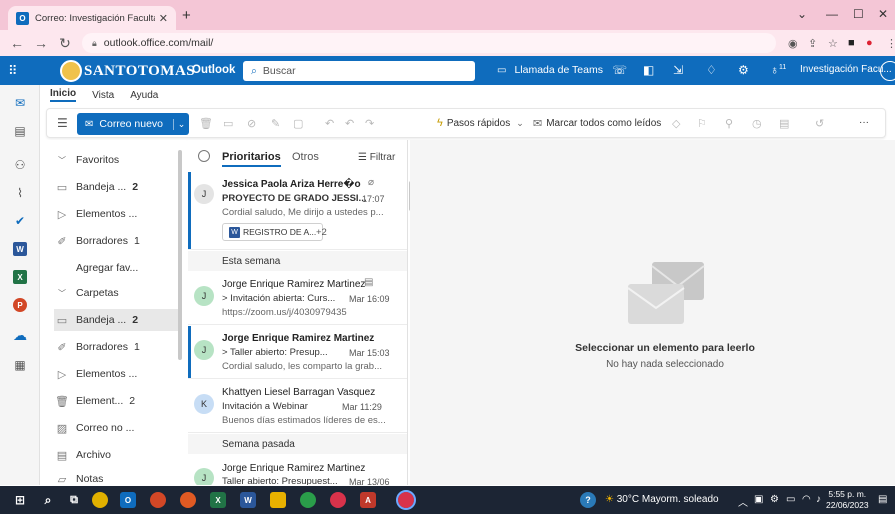 The height and width of the screenshot is (514, 895). Describe the element at coordinates (550, 70) in the screenshot. I see `teams-call-button: ▭ Llamada de Teams` at that location.